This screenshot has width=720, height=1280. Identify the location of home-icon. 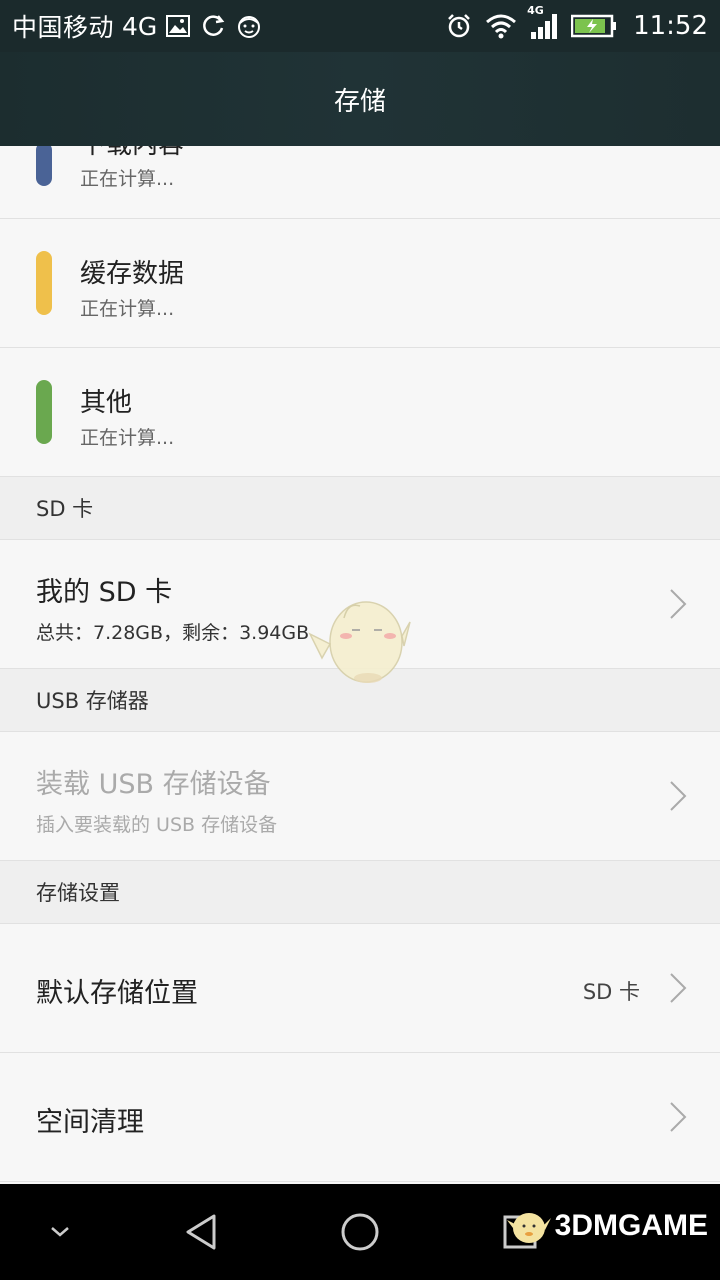
(360, 1232).